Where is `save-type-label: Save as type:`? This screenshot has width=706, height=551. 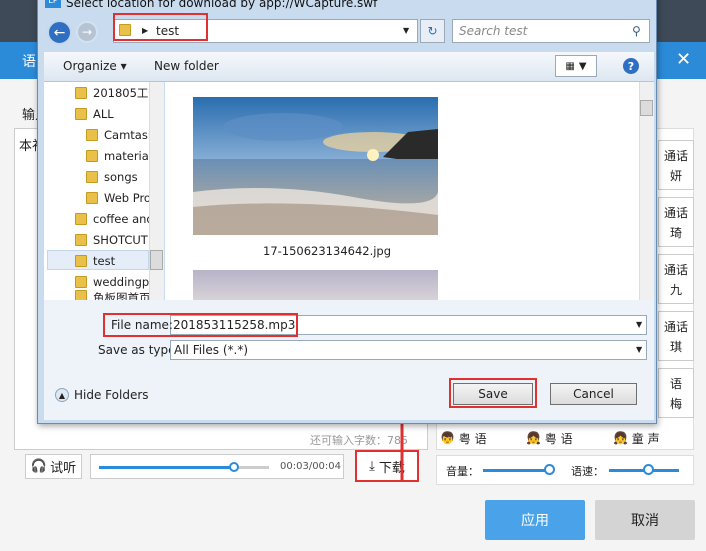 save-type-label: Save as type: is located at coordinates (139, 350).